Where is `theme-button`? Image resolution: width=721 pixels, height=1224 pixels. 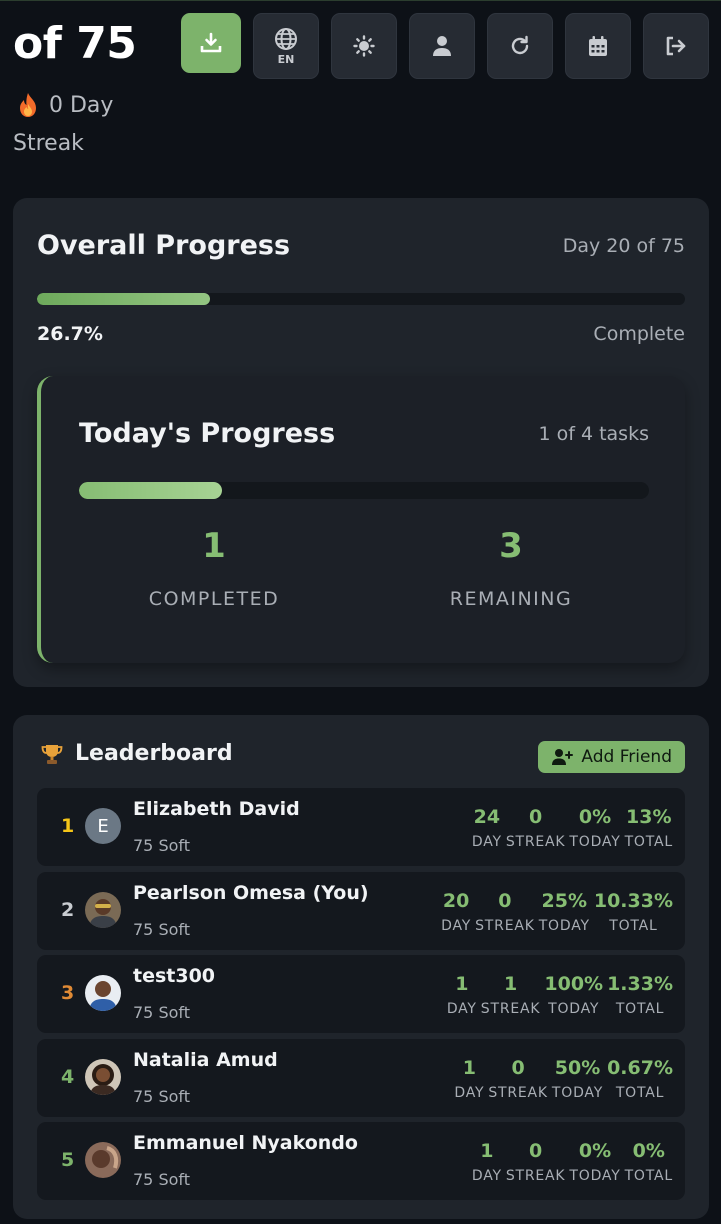 theme-button is located at coordinates (364, 46).